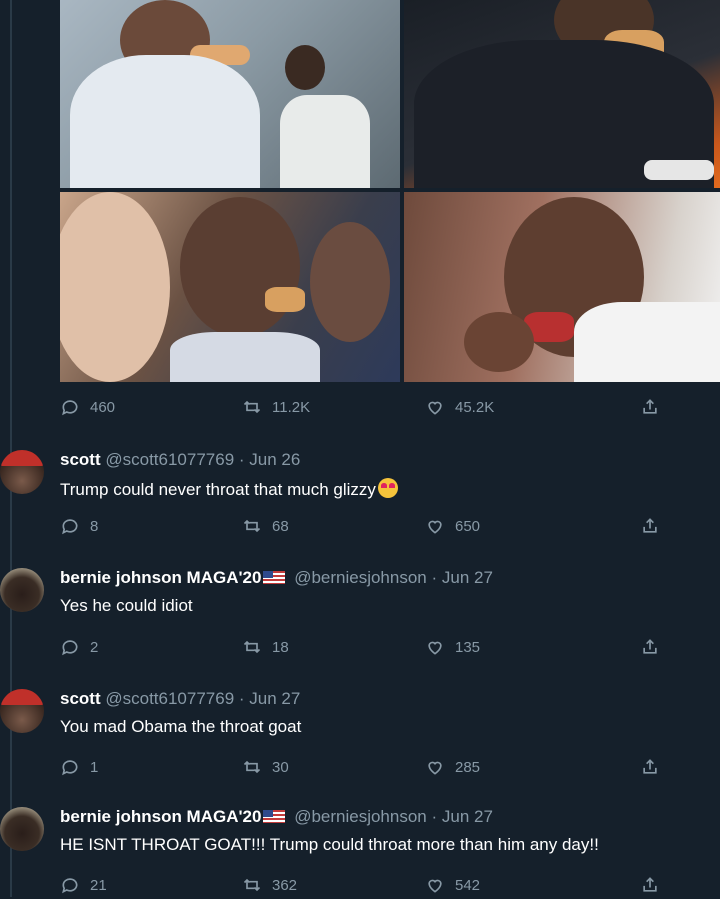  What do you see at coordinates (360, 409) in the screenshot?
I see `main-tweet-actions: 460 11.2K 45.2K` at bounding box center [360, 409].